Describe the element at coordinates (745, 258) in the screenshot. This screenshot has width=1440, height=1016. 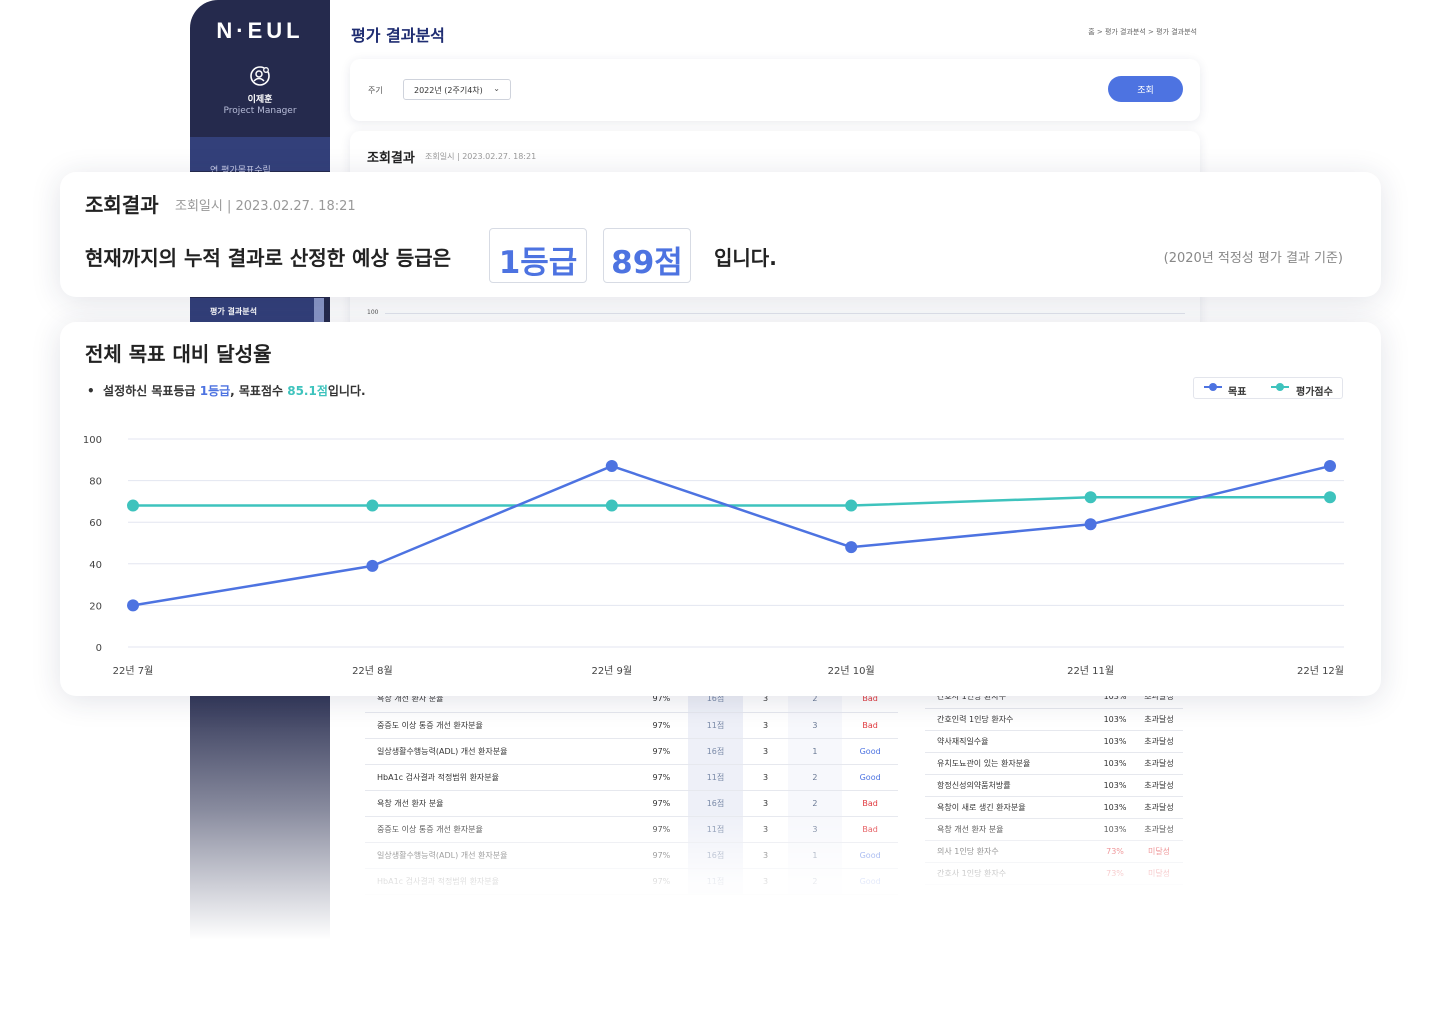
I see `result-suffix: 입니다.` at that location.